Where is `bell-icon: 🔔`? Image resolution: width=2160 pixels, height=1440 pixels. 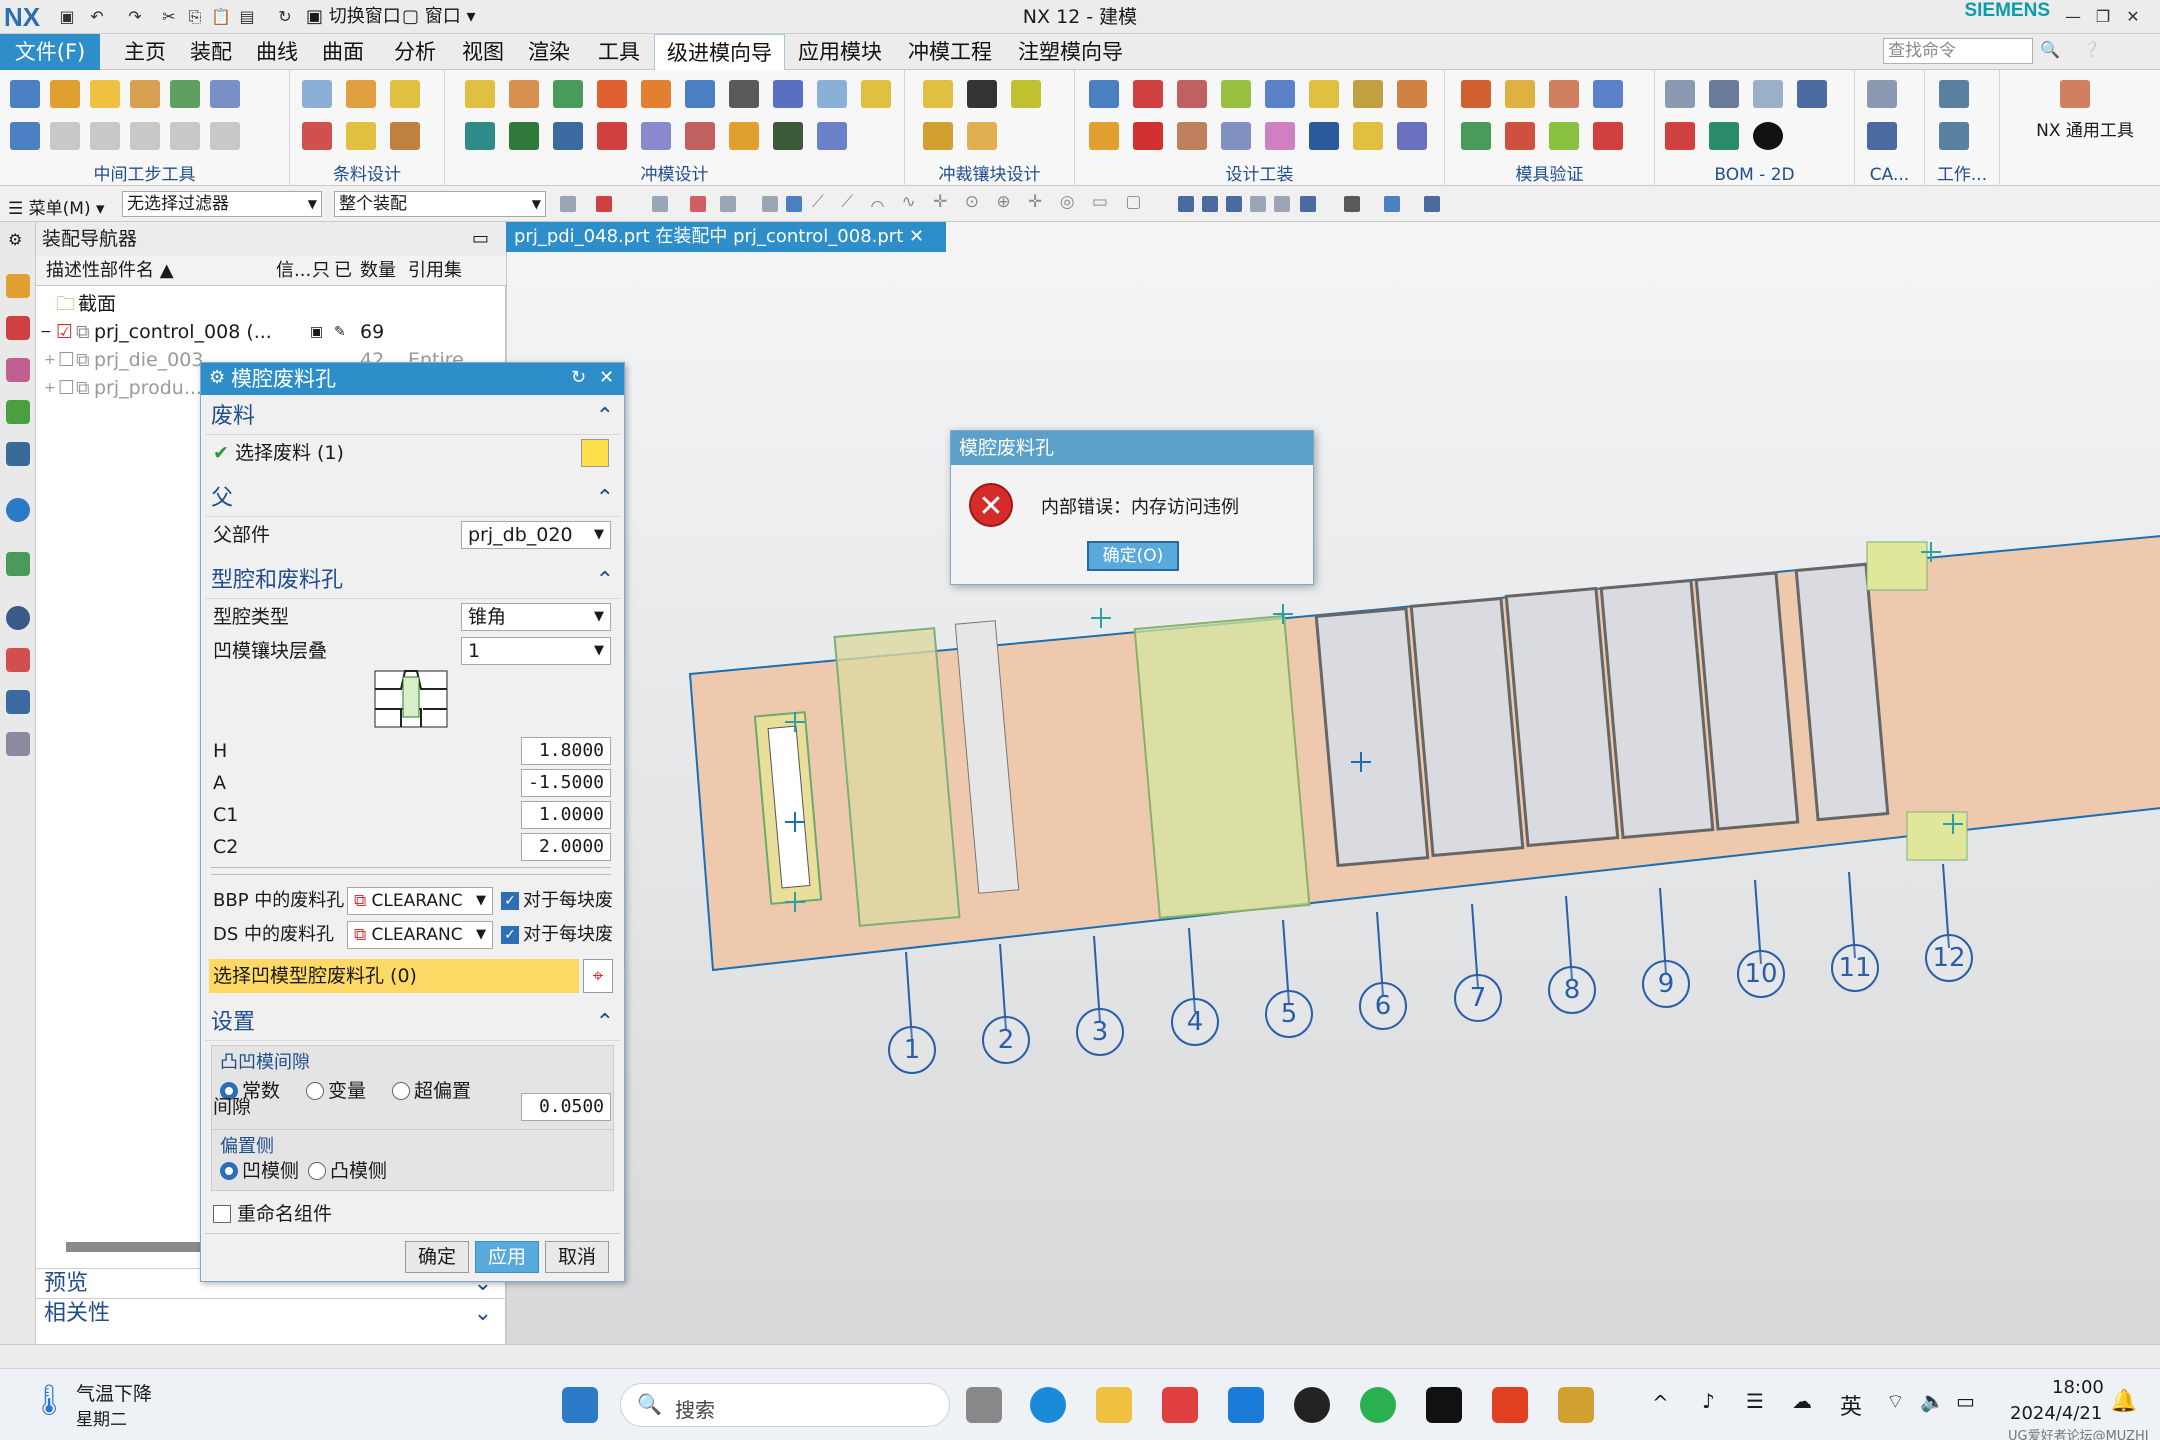 bell-icon: 🔔 is located at coordinates (2123, 1401).